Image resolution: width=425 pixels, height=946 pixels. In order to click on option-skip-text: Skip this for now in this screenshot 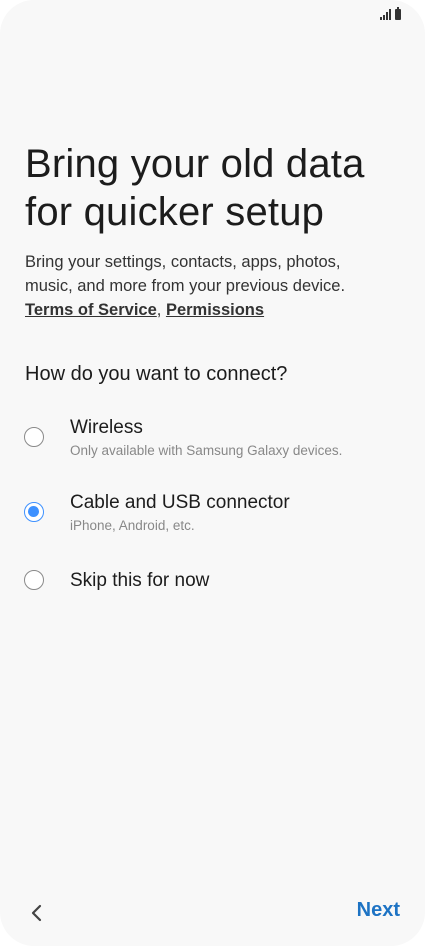, I will do `click(139, 581)`.